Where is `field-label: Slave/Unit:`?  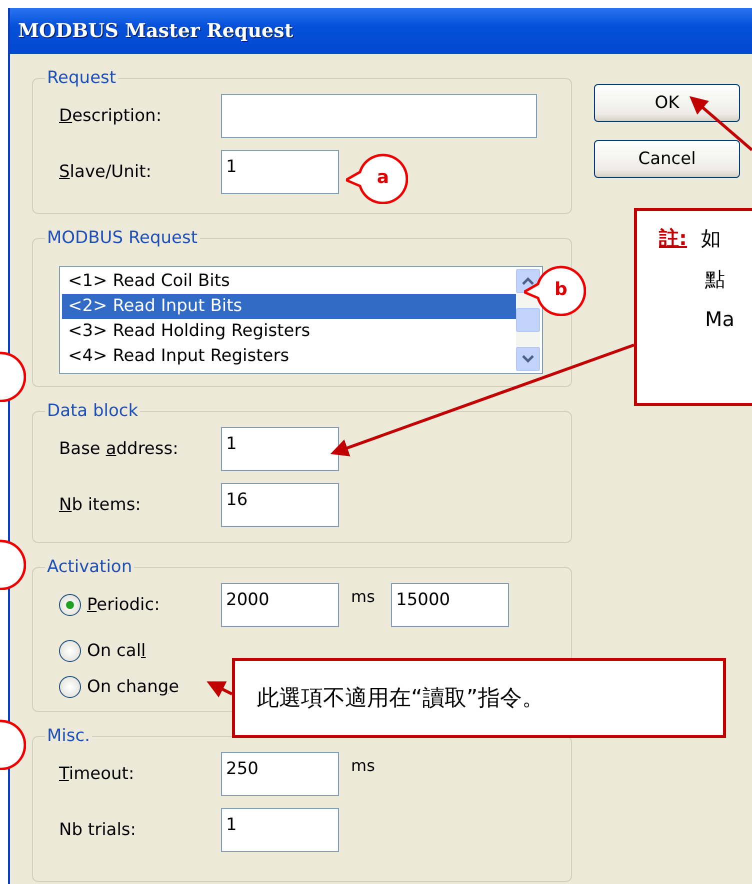 field-label: Slave/Unit: is located at coordinates (106, 172).